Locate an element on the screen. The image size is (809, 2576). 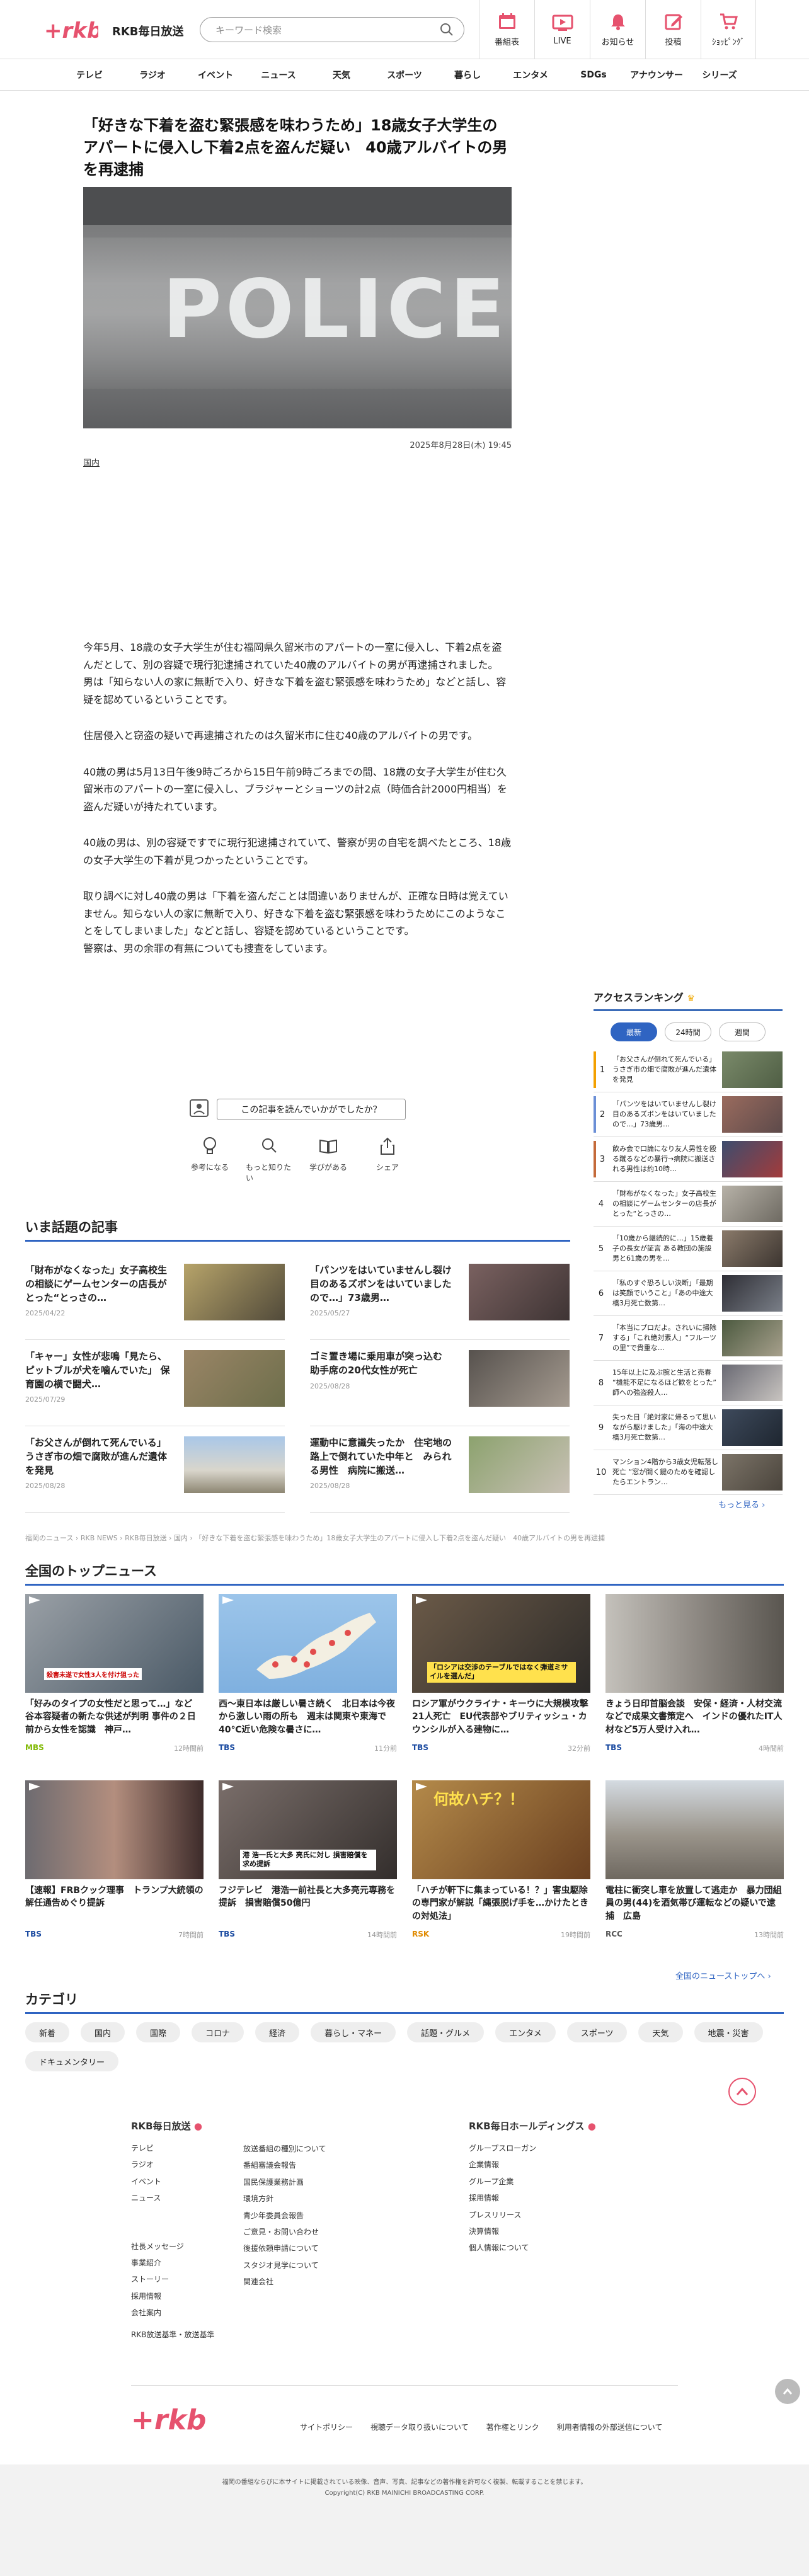
footer-link: 後援依頼申請について is located at coordinates (284, 2248).